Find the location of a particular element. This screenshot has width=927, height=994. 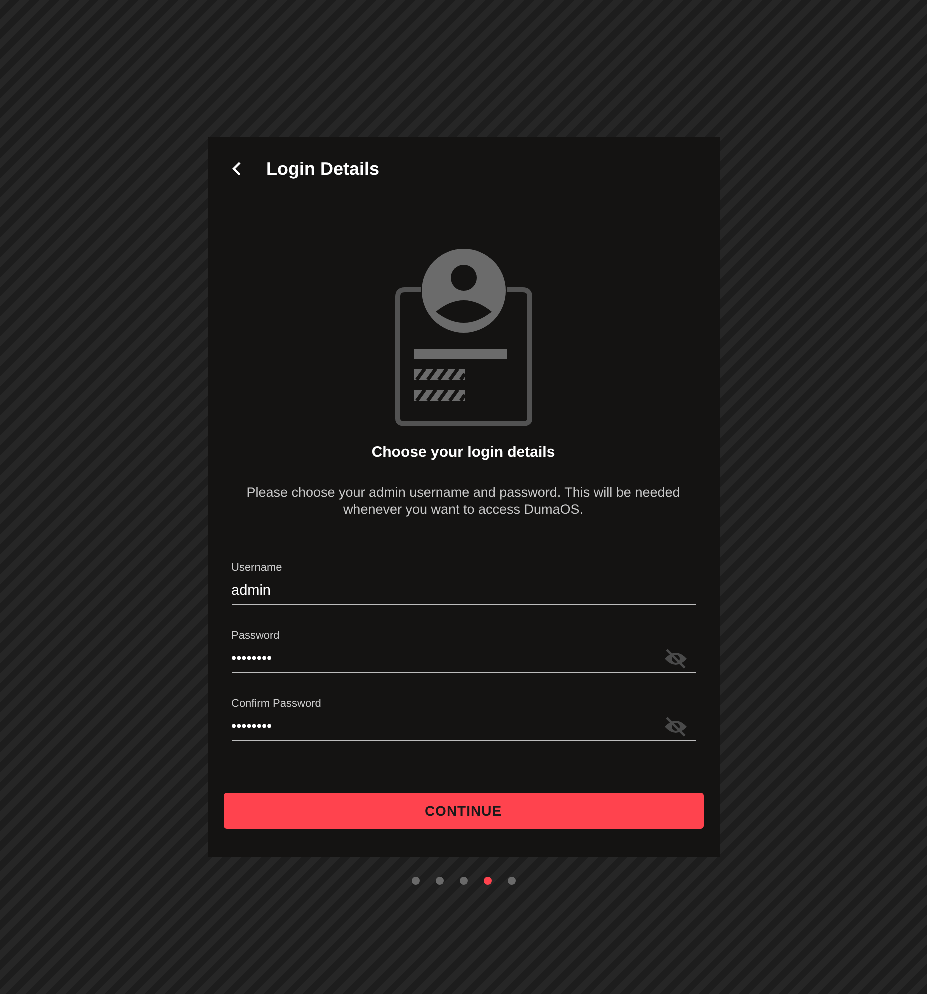

continue-button: CONTINUE is located at coordinates (464, 811).